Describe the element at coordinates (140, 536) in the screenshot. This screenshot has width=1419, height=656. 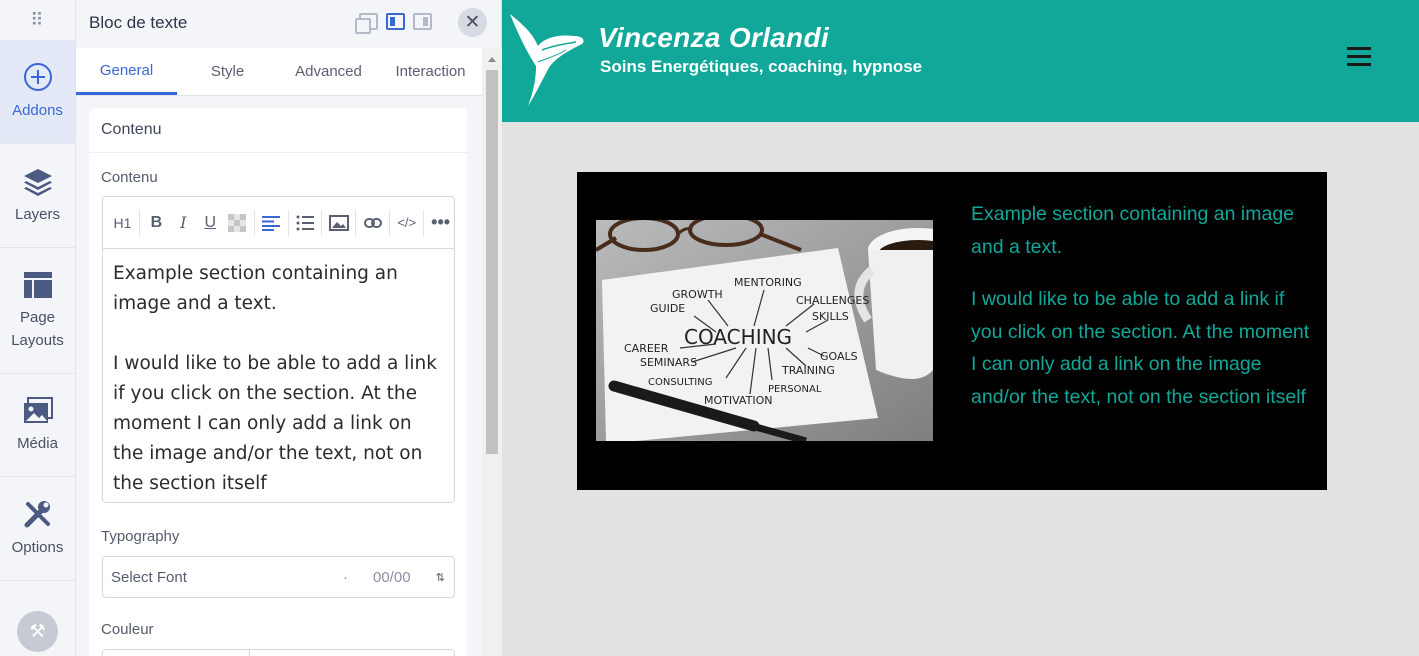
I see `typography-label: Typography` at that location.